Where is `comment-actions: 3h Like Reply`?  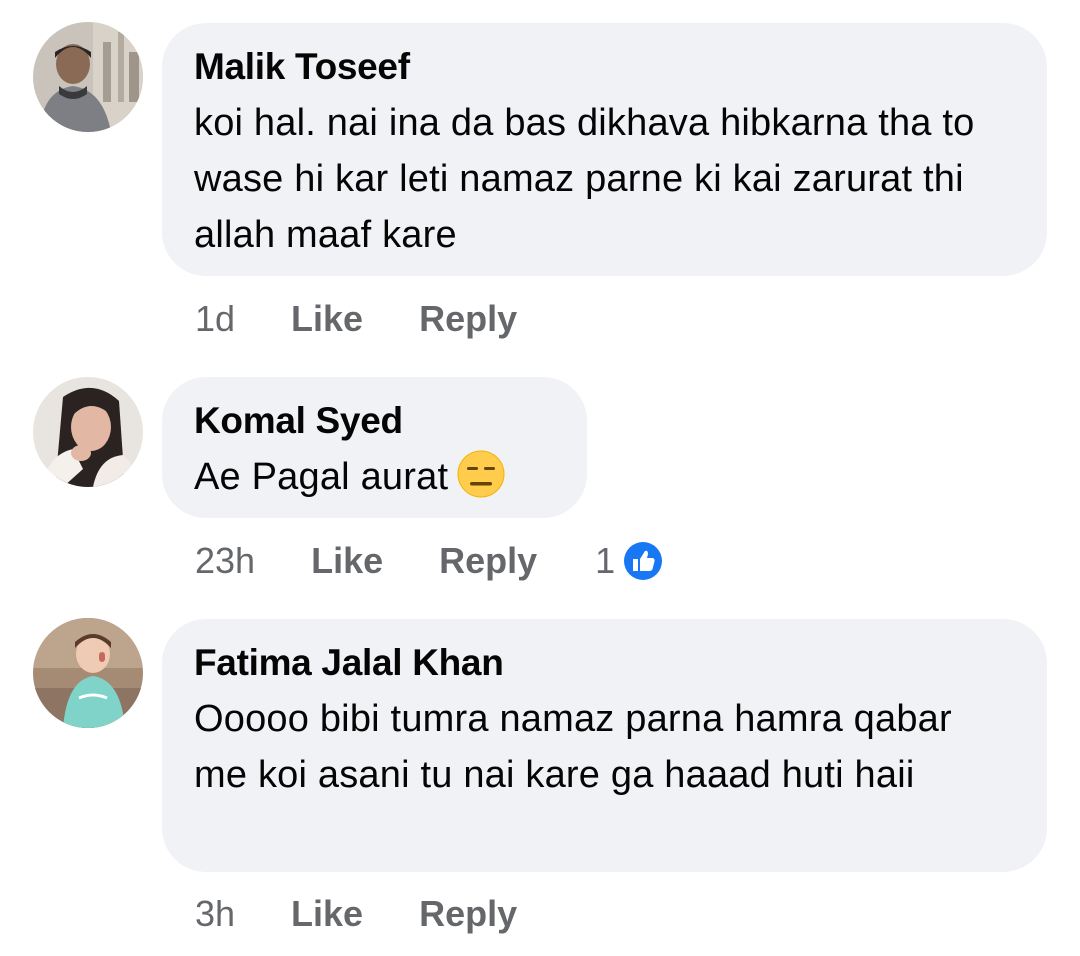 comment-actions: 3h Like Reply is located at coordinates (356, 914).